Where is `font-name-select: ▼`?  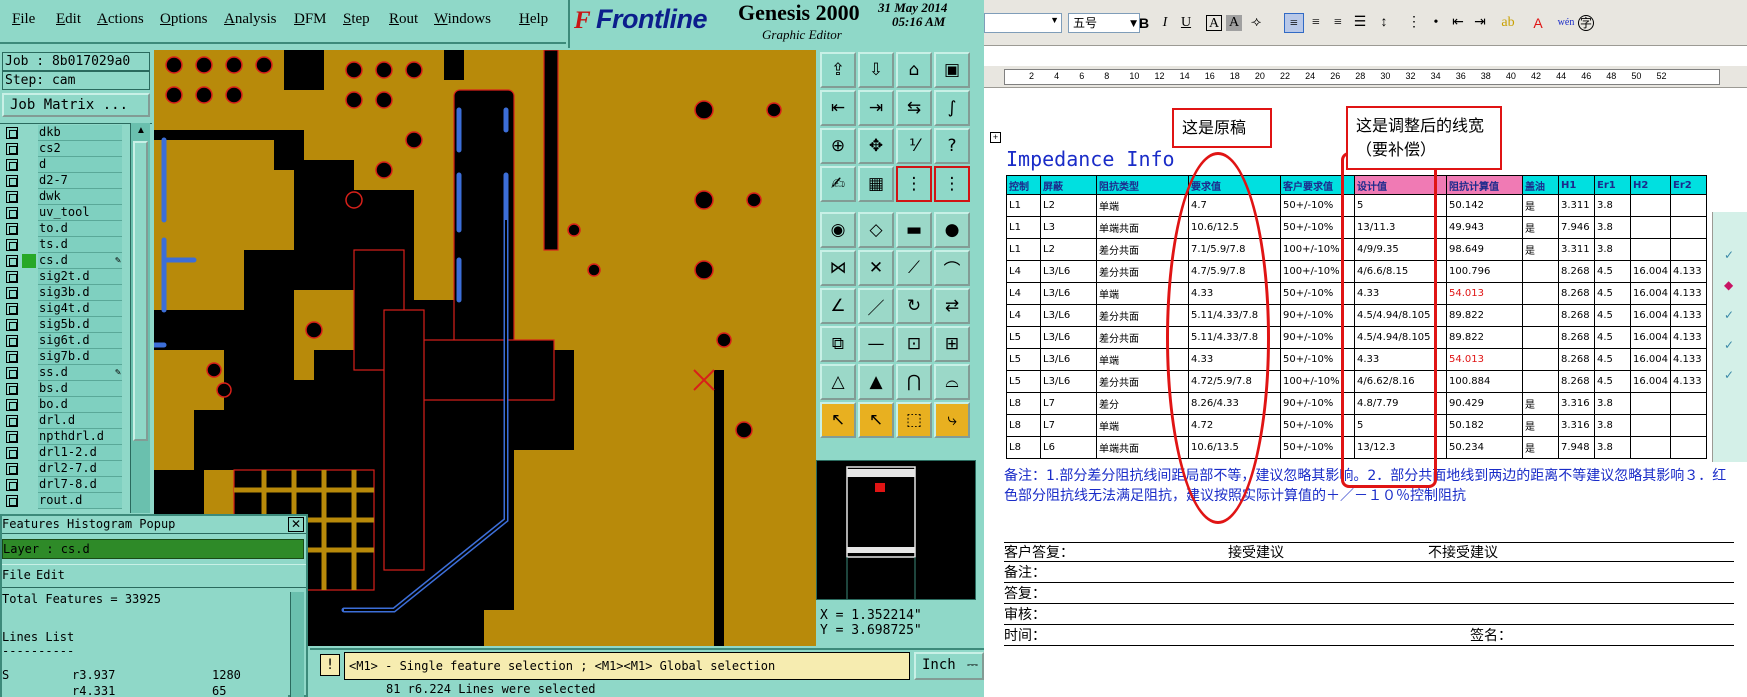 font-name-select: ▼ is located at coordinates (1023, 23).